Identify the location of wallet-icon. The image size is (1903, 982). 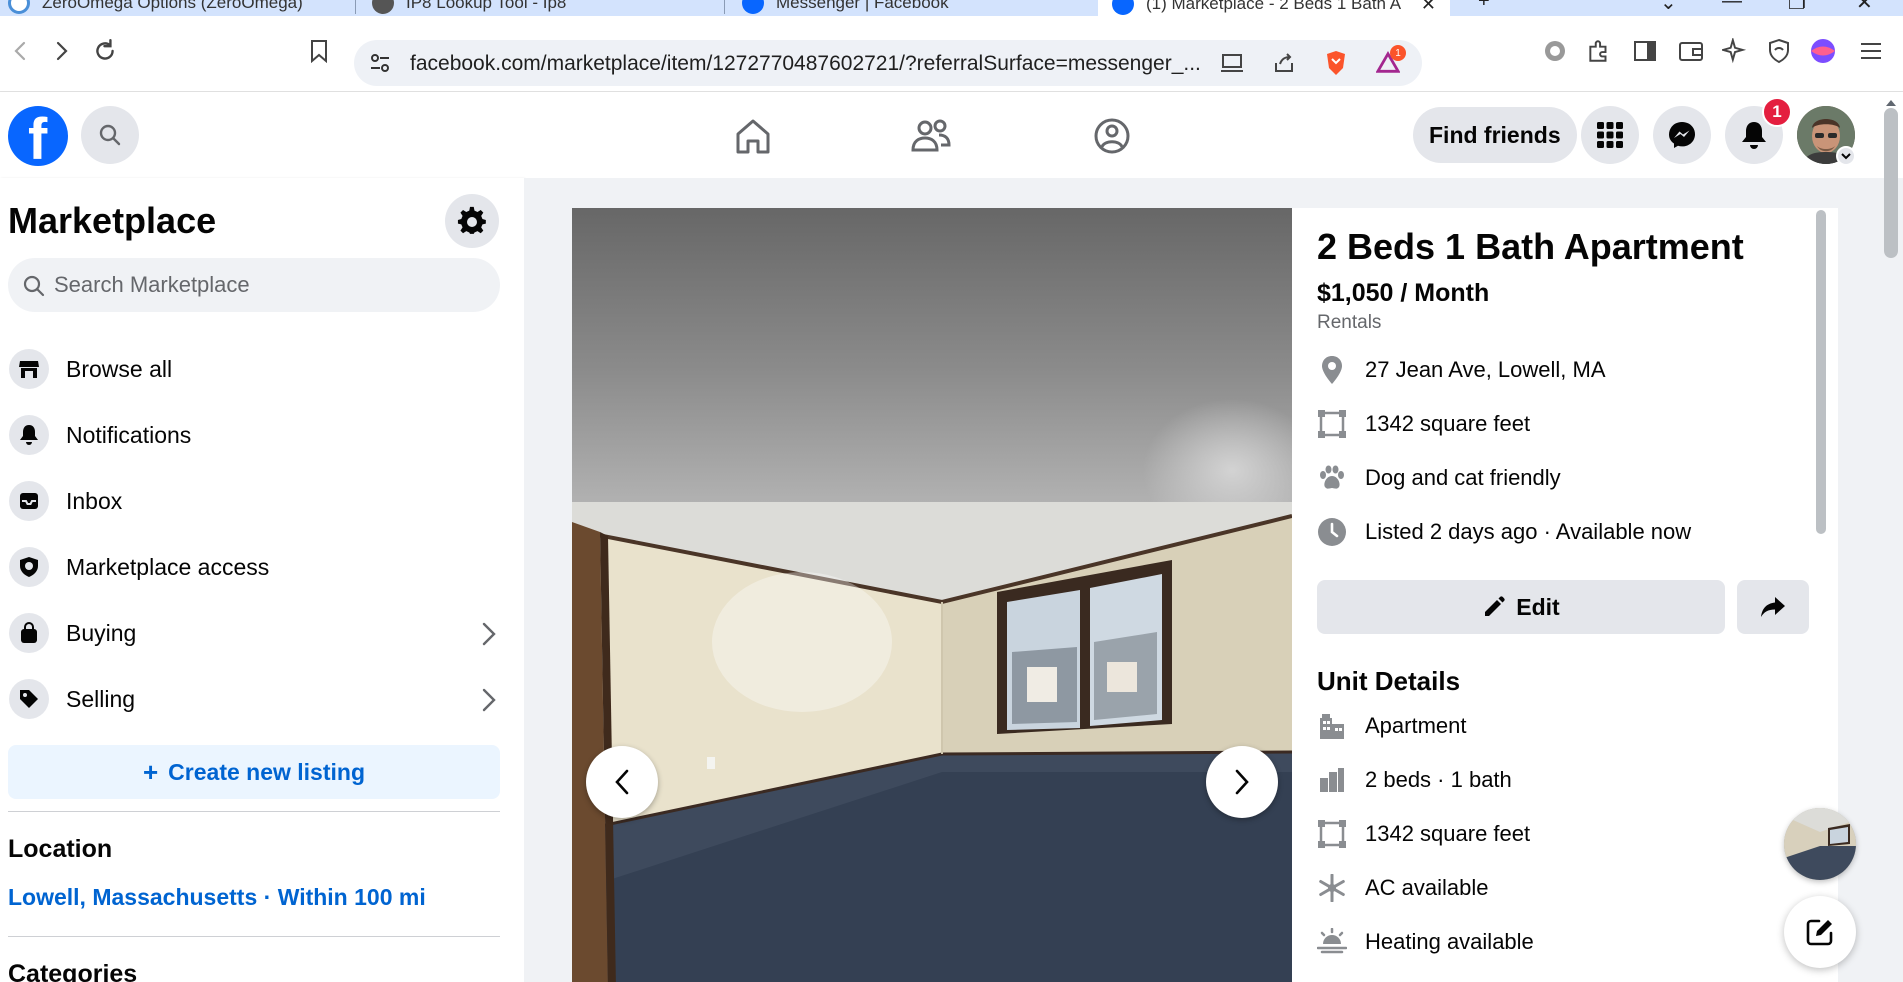
(1691, 51).